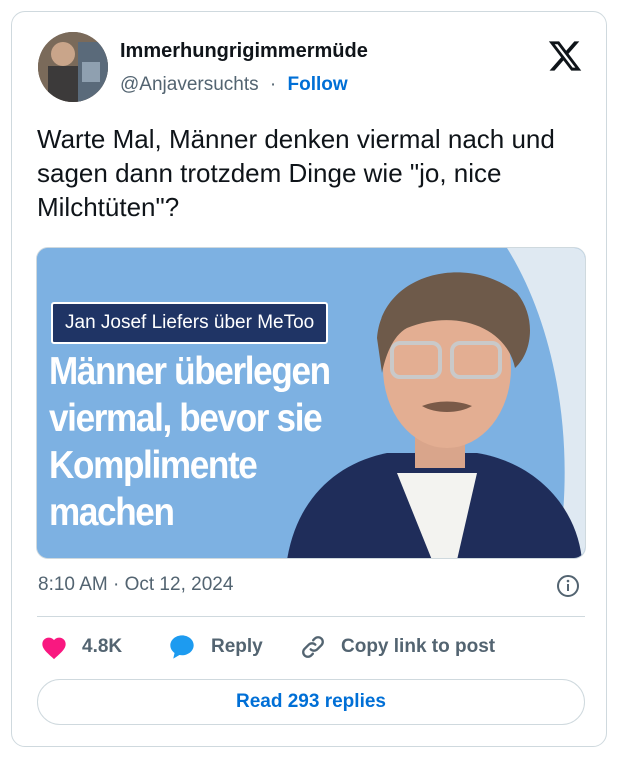  What do you see at coordinates (318, 84) in the screenshot?
I see `follow-button: Follow` at bounding box center [318, 84].